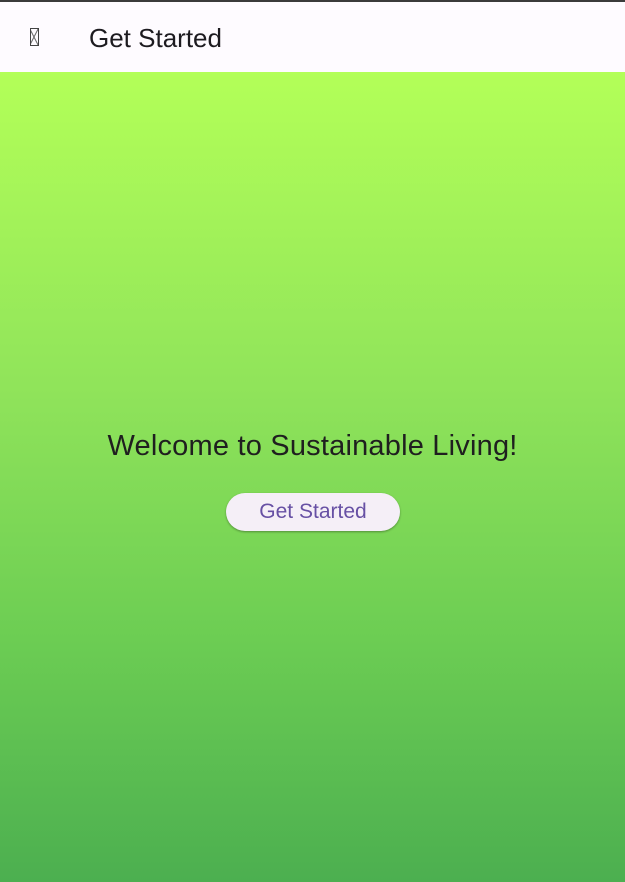 The image size is (625, 882). What do you see at coordinates (313, 512) in the screenshot?
I see `get-started-button: Get Started` at bounding box center [313, 512].